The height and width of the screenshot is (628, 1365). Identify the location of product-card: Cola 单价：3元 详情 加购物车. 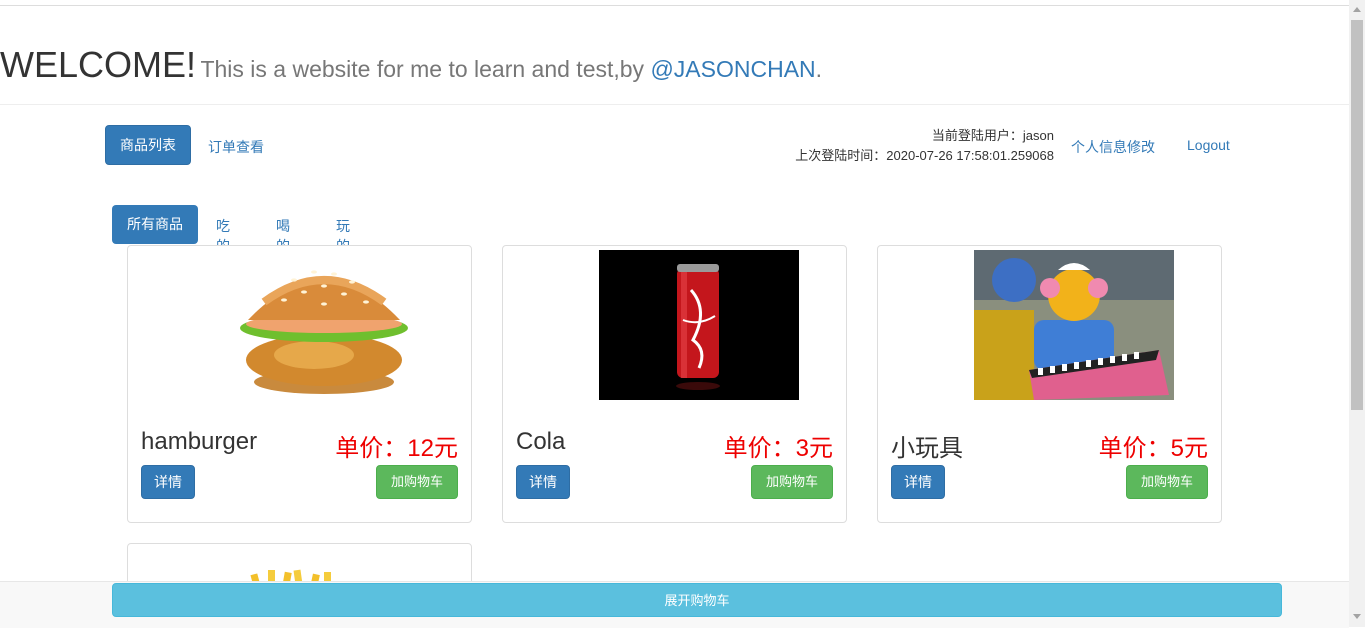
(674, 384).